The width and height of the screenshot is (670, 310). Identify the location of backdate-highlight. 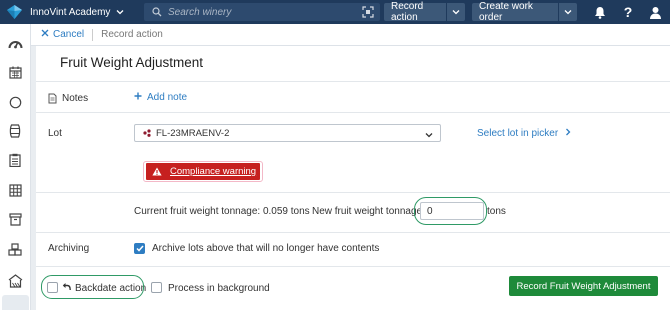
(92, 287).